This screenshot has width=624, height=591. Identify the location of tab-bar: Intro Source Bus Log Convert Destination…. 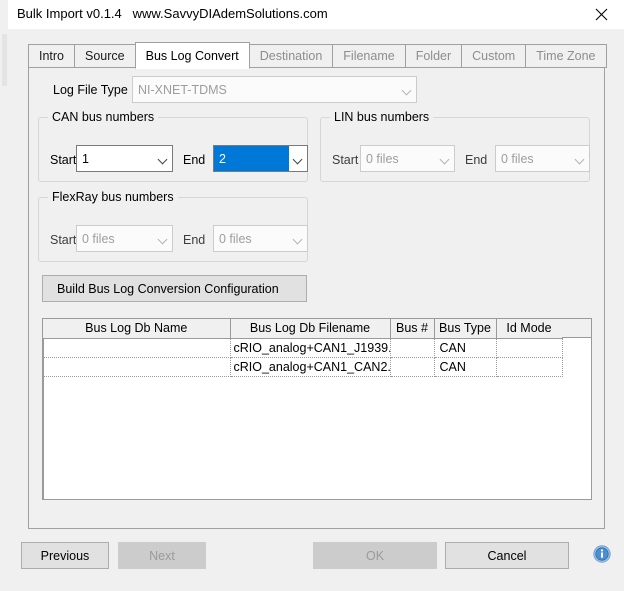
(317, 55).